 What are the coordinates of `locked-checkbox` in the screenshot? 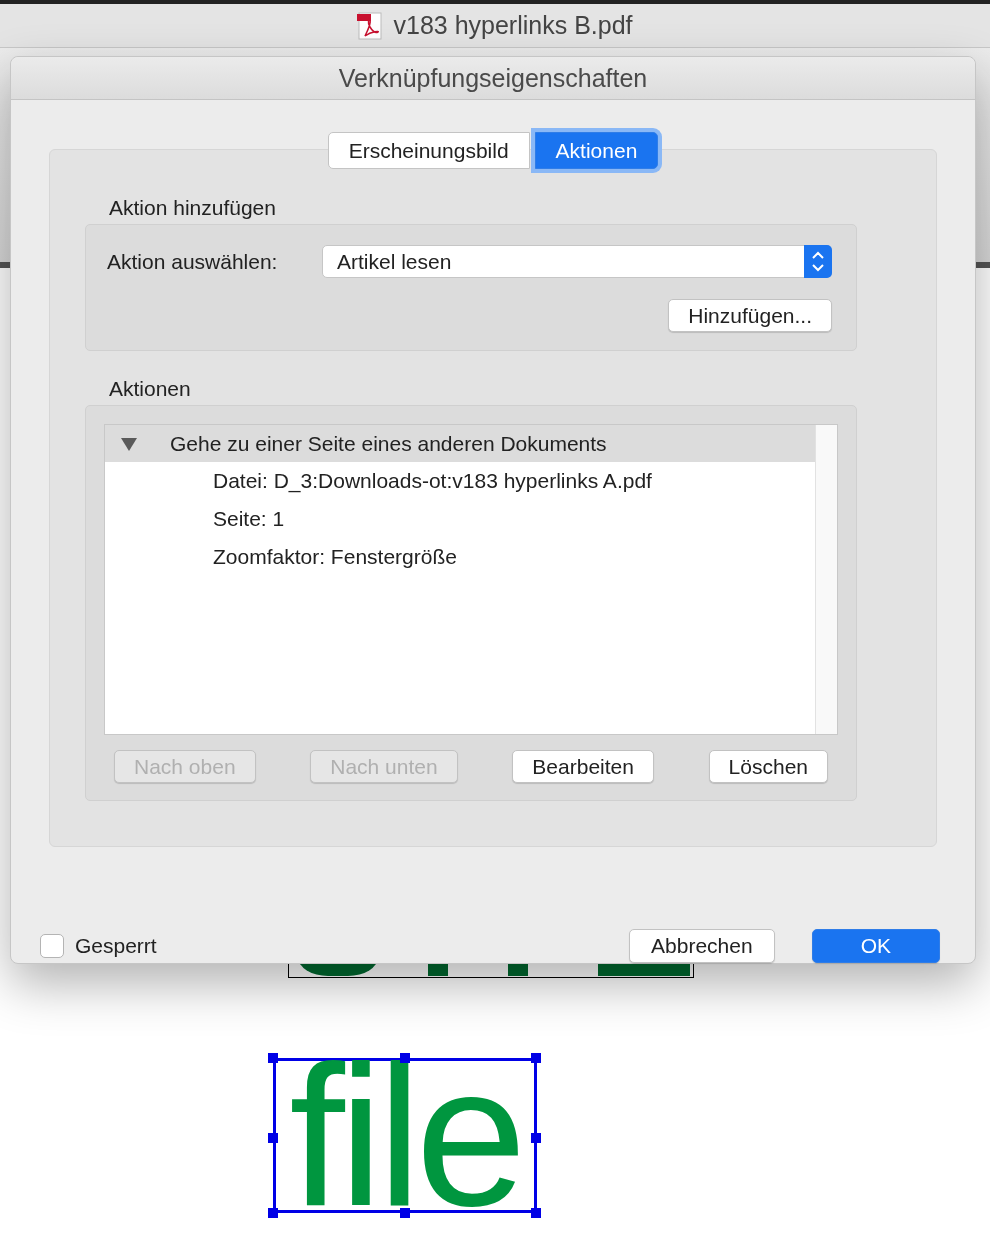 It's located at (52, 946).